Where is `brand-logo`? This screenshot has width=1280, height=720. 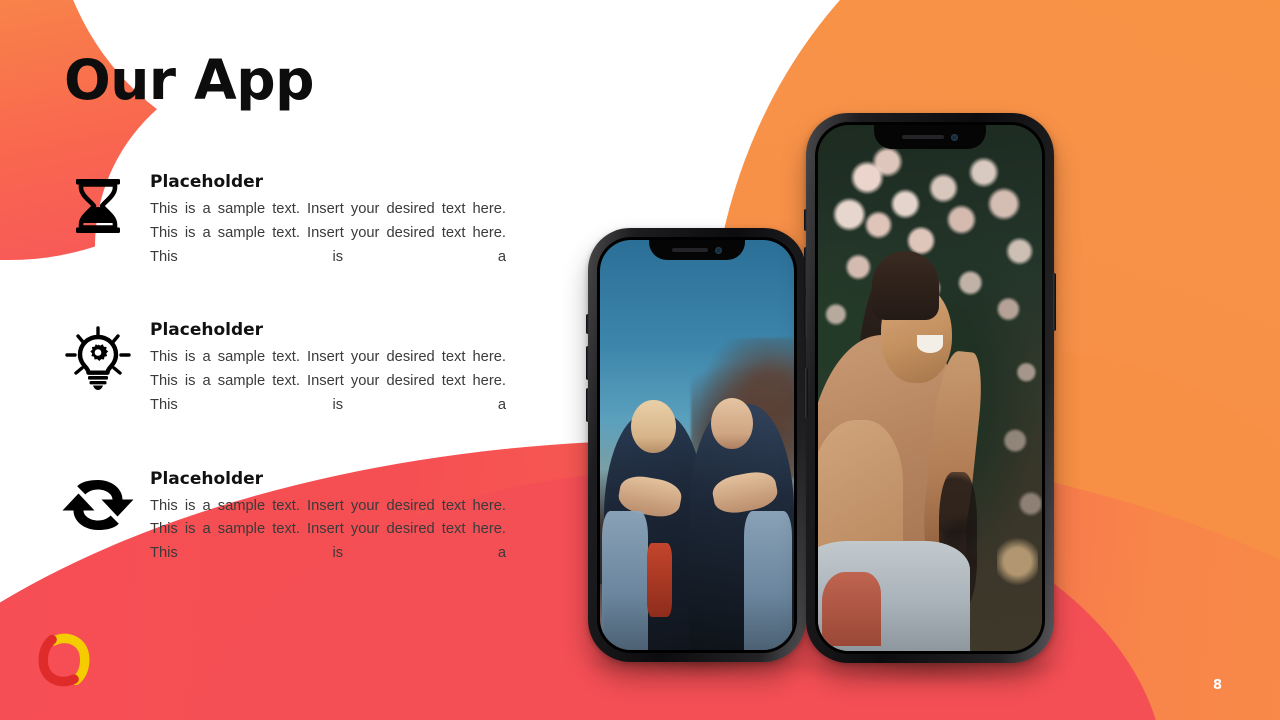 brand-logo is located at coordinates (64, 660).